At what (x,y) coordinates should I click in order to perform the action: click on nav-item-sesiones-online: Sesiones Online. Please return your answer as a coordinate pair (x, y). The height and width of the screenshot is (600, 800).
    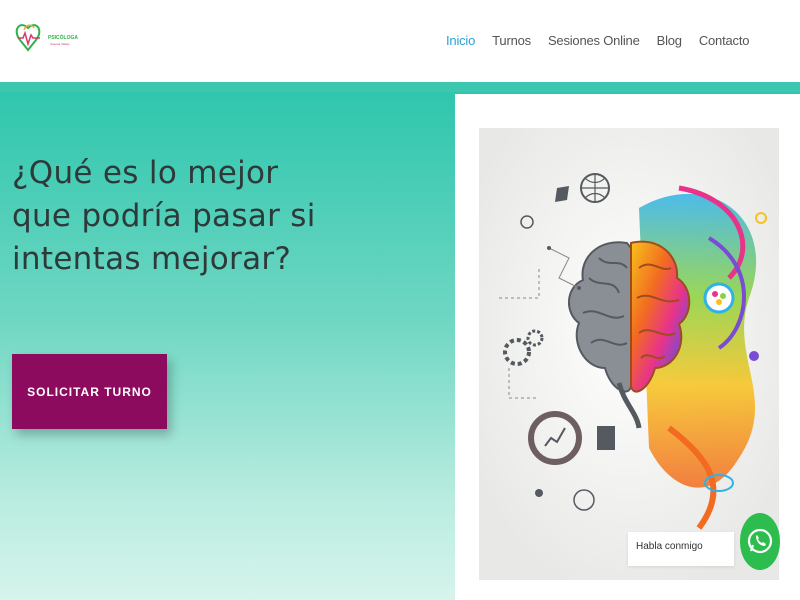
    Looking at the image, I should click on (594, 40).